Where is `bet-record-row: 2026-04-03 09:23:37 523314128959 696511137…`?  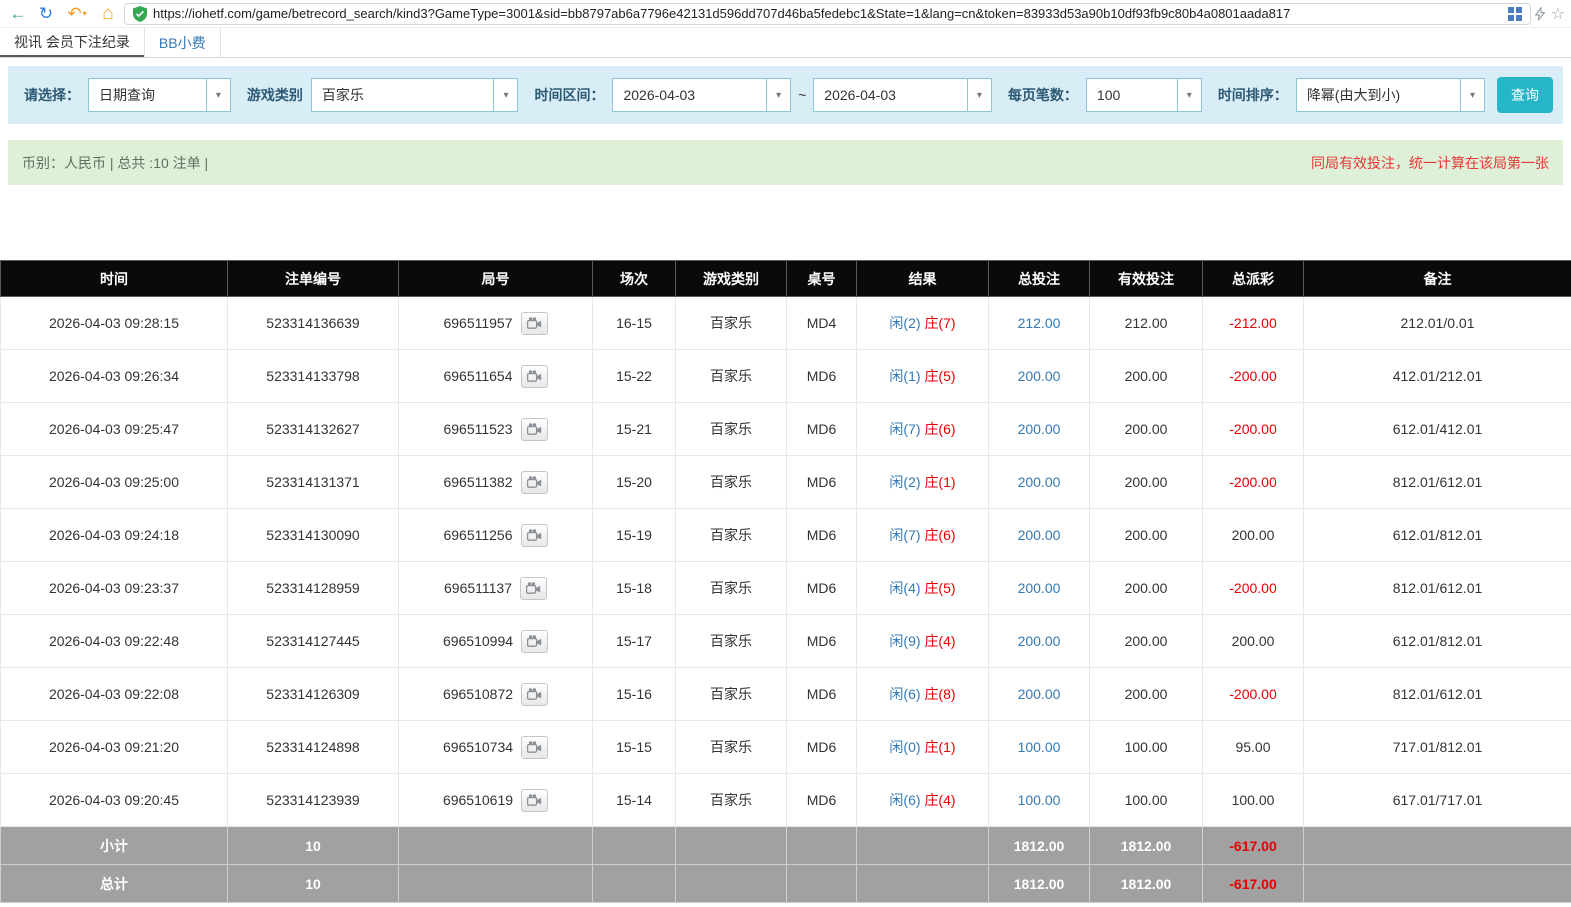 bet-record-row: 2026-04-03 09:23:37 523314128959 696511137… is located at coordinates (785, 588).